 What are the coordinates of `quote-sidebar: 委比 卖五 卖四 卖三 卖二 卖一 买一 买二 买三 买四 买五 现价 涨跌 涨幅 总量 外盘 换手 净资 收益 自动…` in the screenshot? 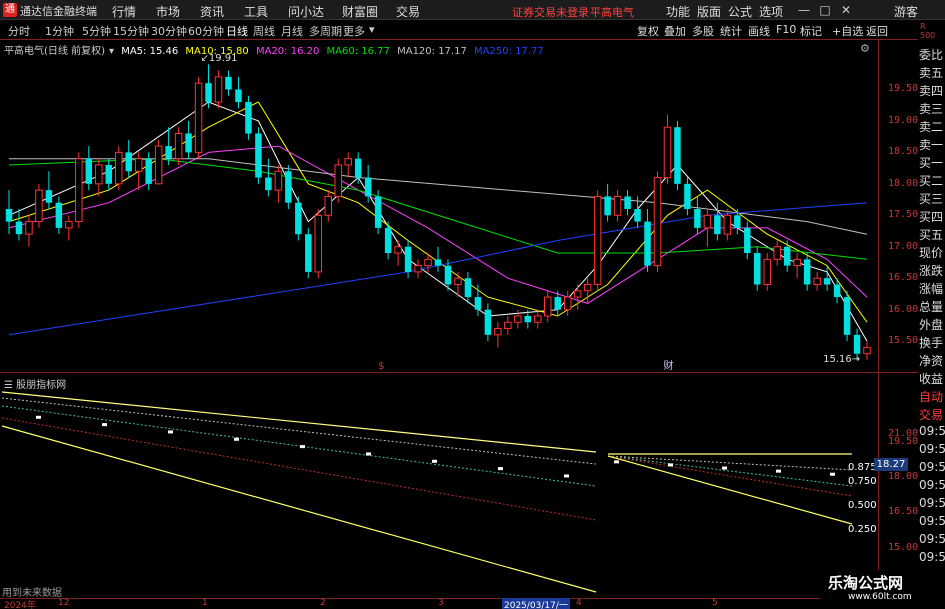 It's located at (931, 319).